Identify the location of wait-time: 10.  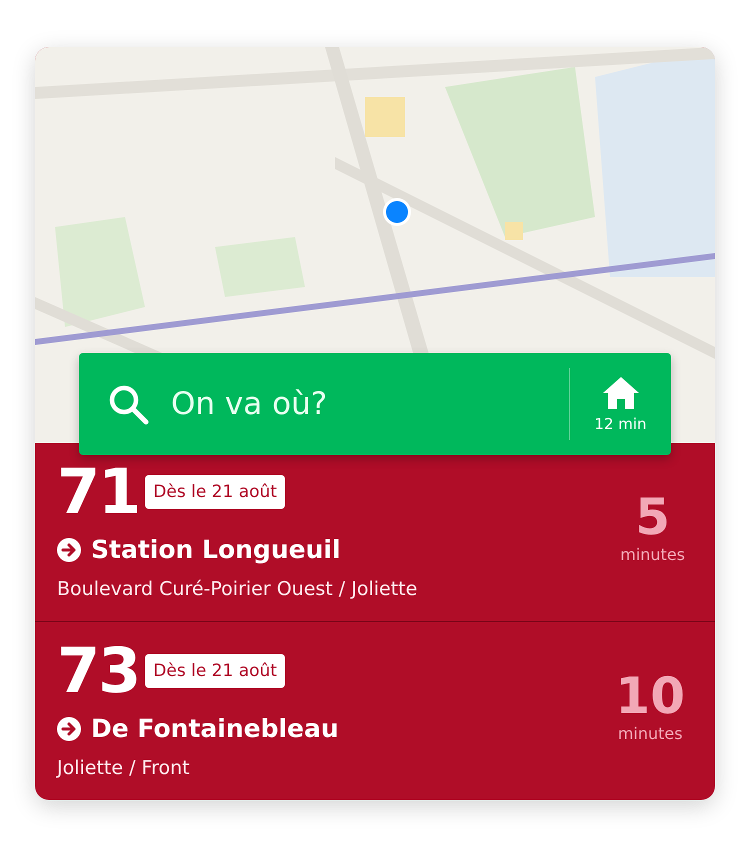
(650, 696).